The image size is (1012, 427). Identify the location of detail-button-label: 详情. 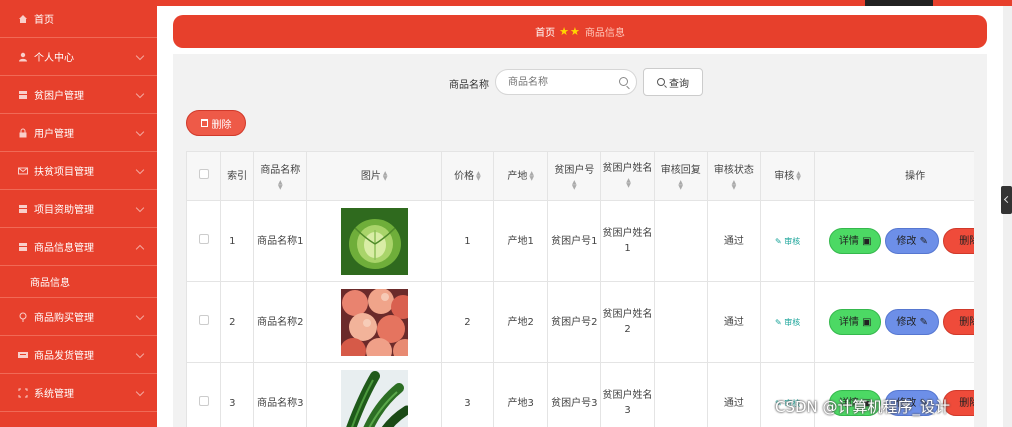
(848, 241).